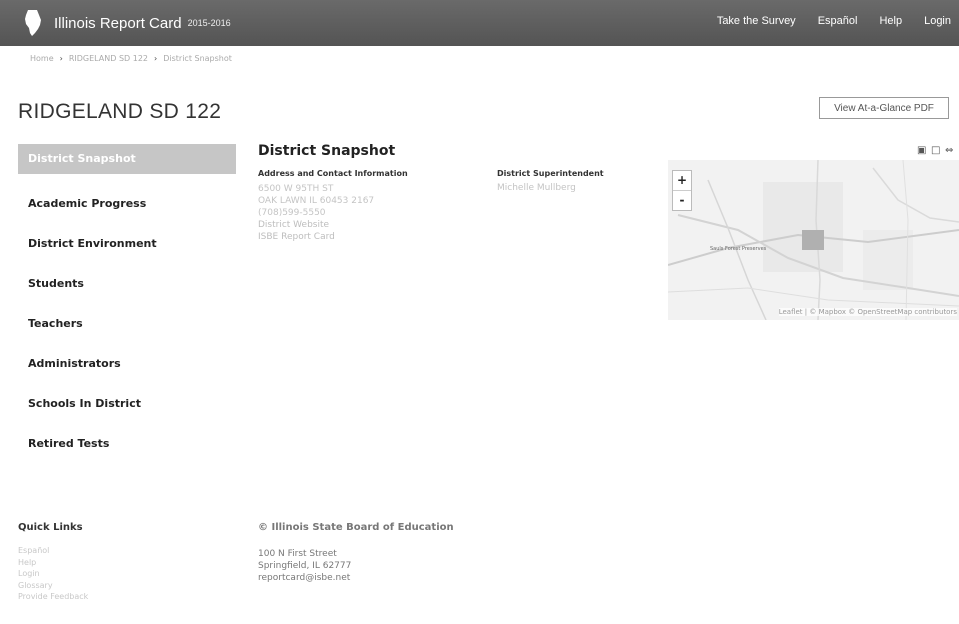 This screenshot has width=959, height=624. What do you see at coordinates (127, 364) in the screenshot?
I see `sidebar-item-administrators: Administrators` at bounding box center [127, 364].